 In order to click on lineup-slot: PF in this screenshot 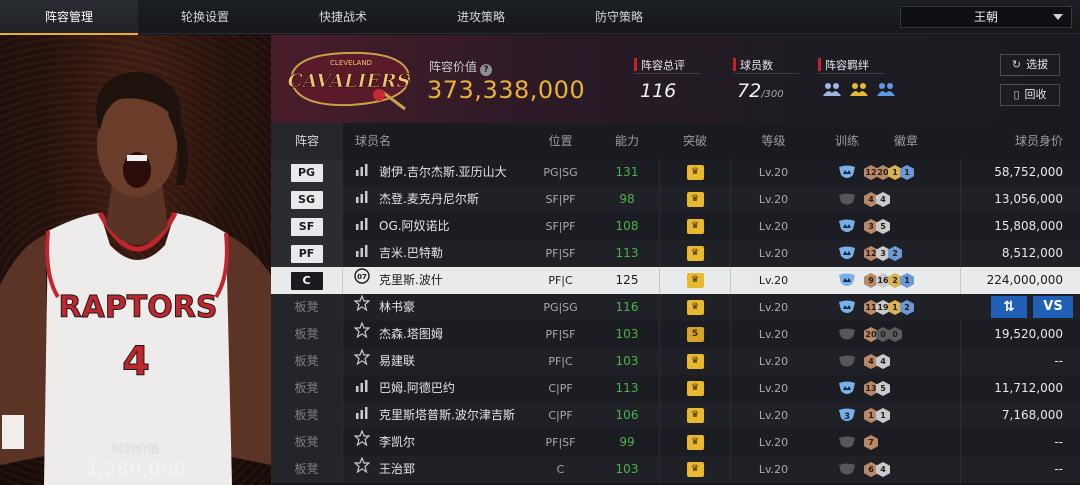, I will do `click(307, 253)`.